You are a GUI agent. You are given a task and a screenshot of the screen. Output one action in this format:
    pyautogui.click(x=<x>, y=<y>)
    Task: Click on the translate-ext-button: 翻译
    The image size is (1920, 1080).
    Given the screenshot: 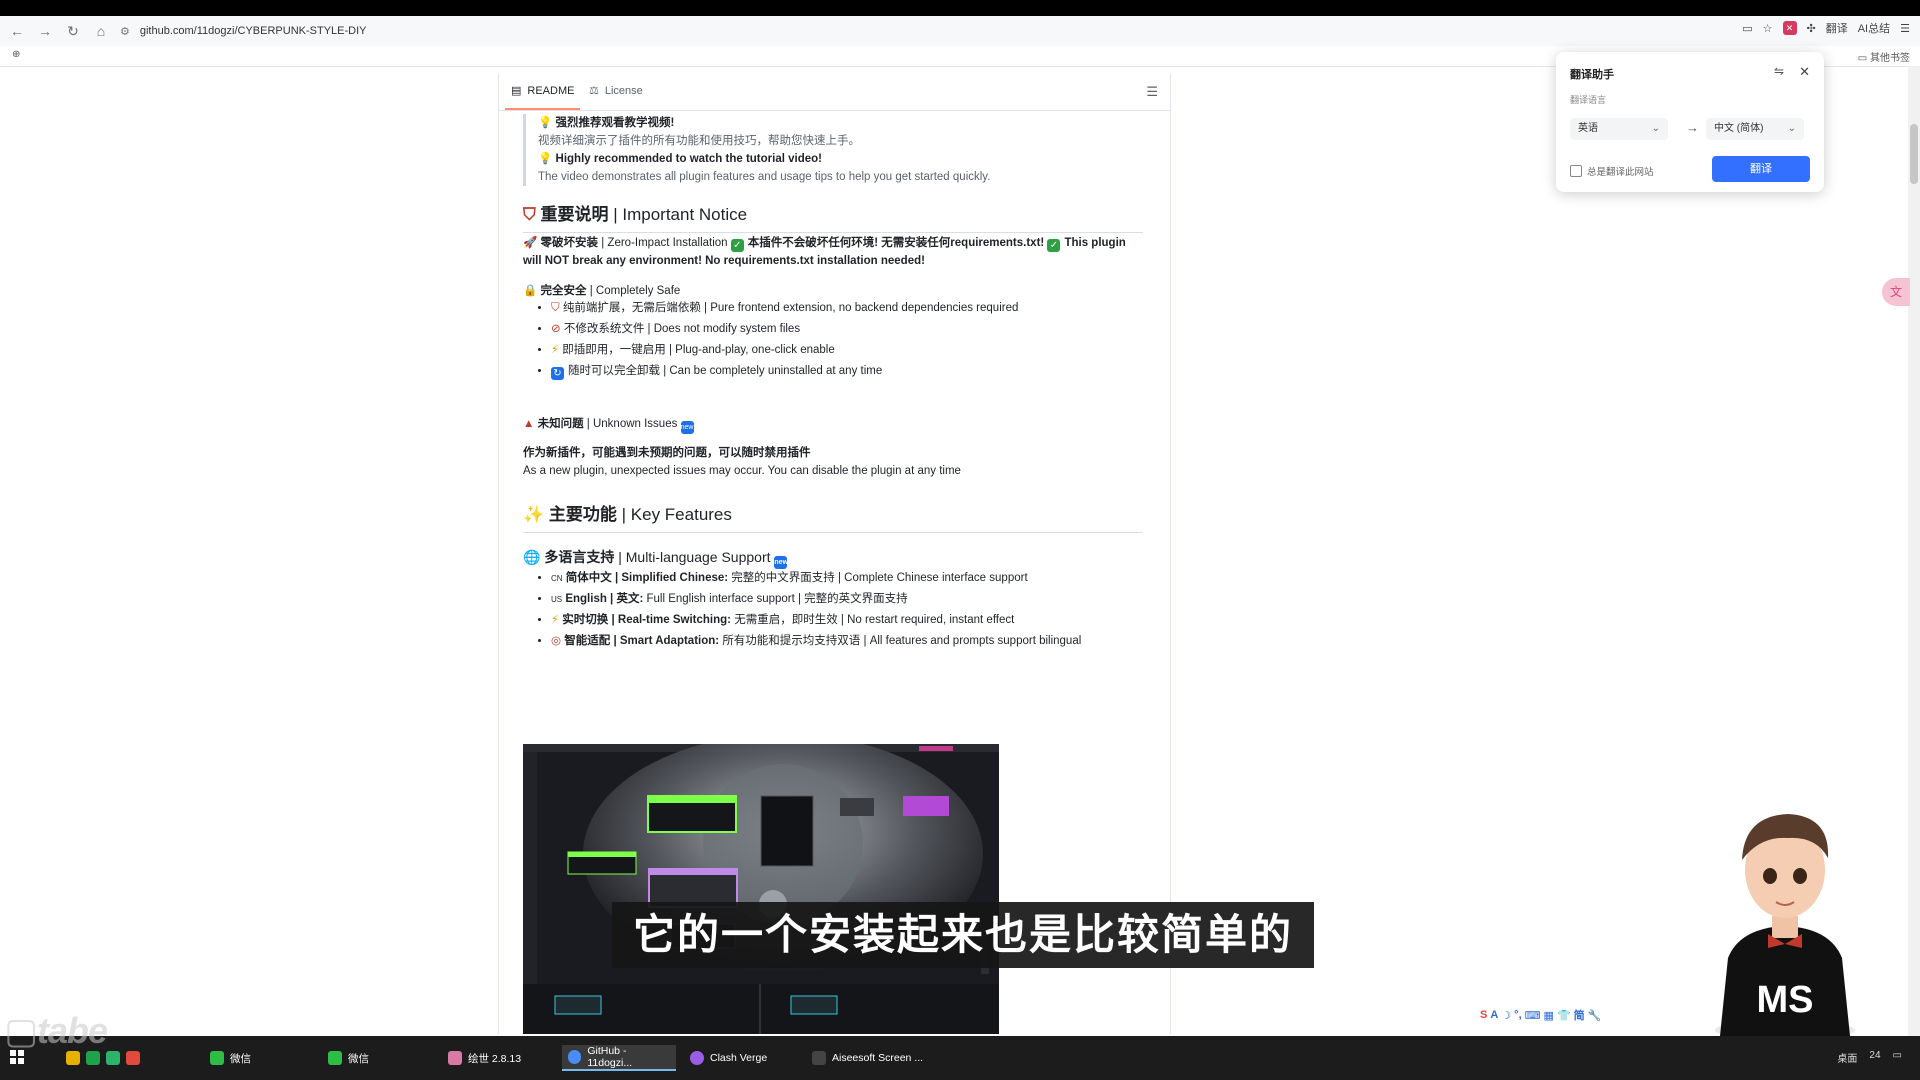 What is the action you would take?
    pyautogui.click(x=1837, y=28)
    